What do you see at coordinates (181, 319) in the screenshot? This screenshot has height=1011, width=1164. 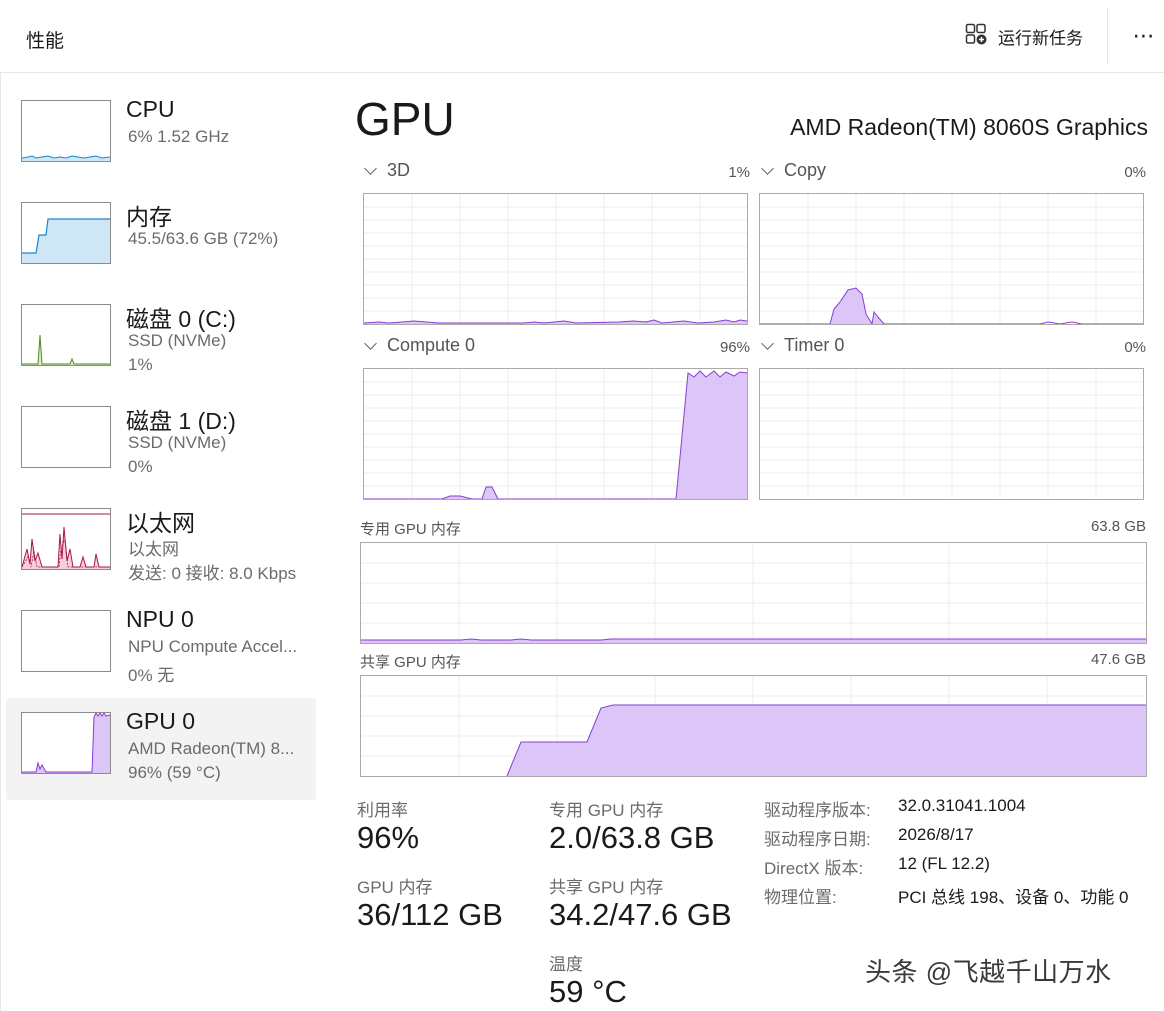 I see `sidebar-item-name: 磁盘 0 (C:)` at bounding box center [181, 319].